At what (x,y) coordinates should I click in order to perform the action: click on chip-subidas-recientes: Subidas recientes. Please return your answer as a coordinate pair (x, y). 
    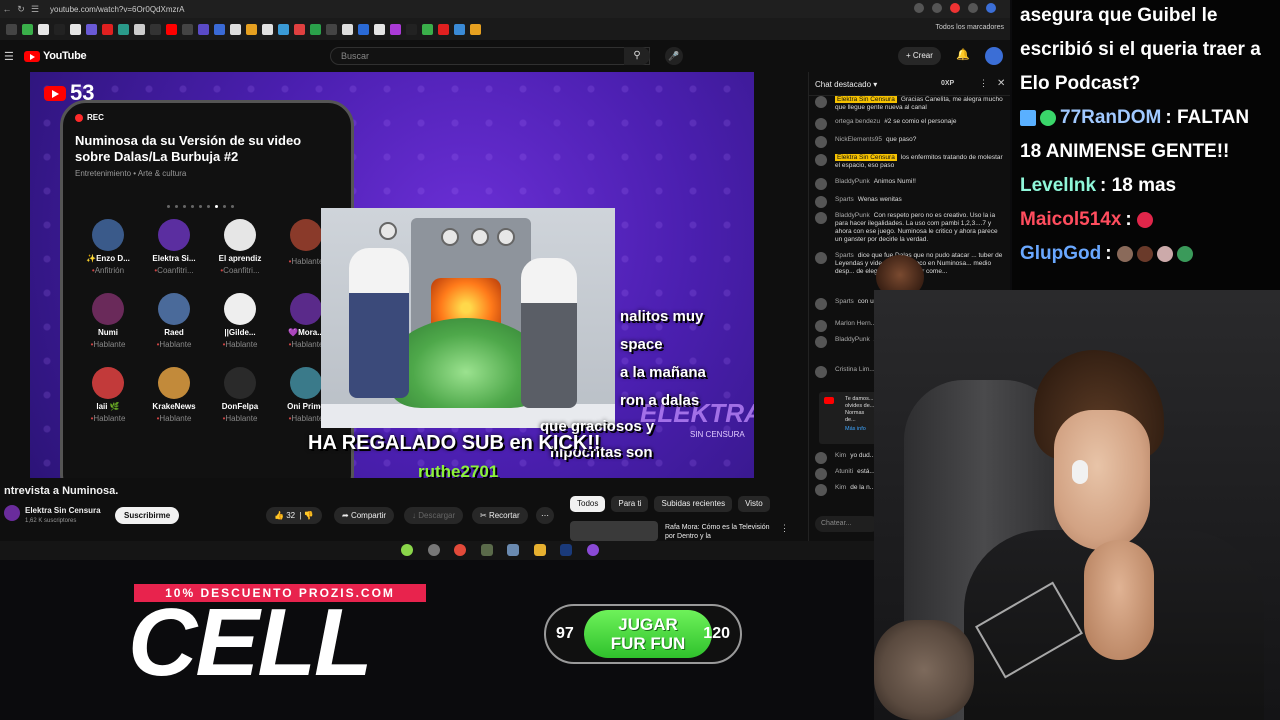
    Looking at the image, I should click on (693, 504).